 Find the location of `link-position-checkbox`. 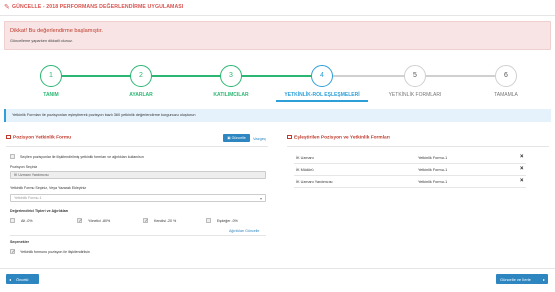

link-position-checkbox is located at coordinates (12, 252).